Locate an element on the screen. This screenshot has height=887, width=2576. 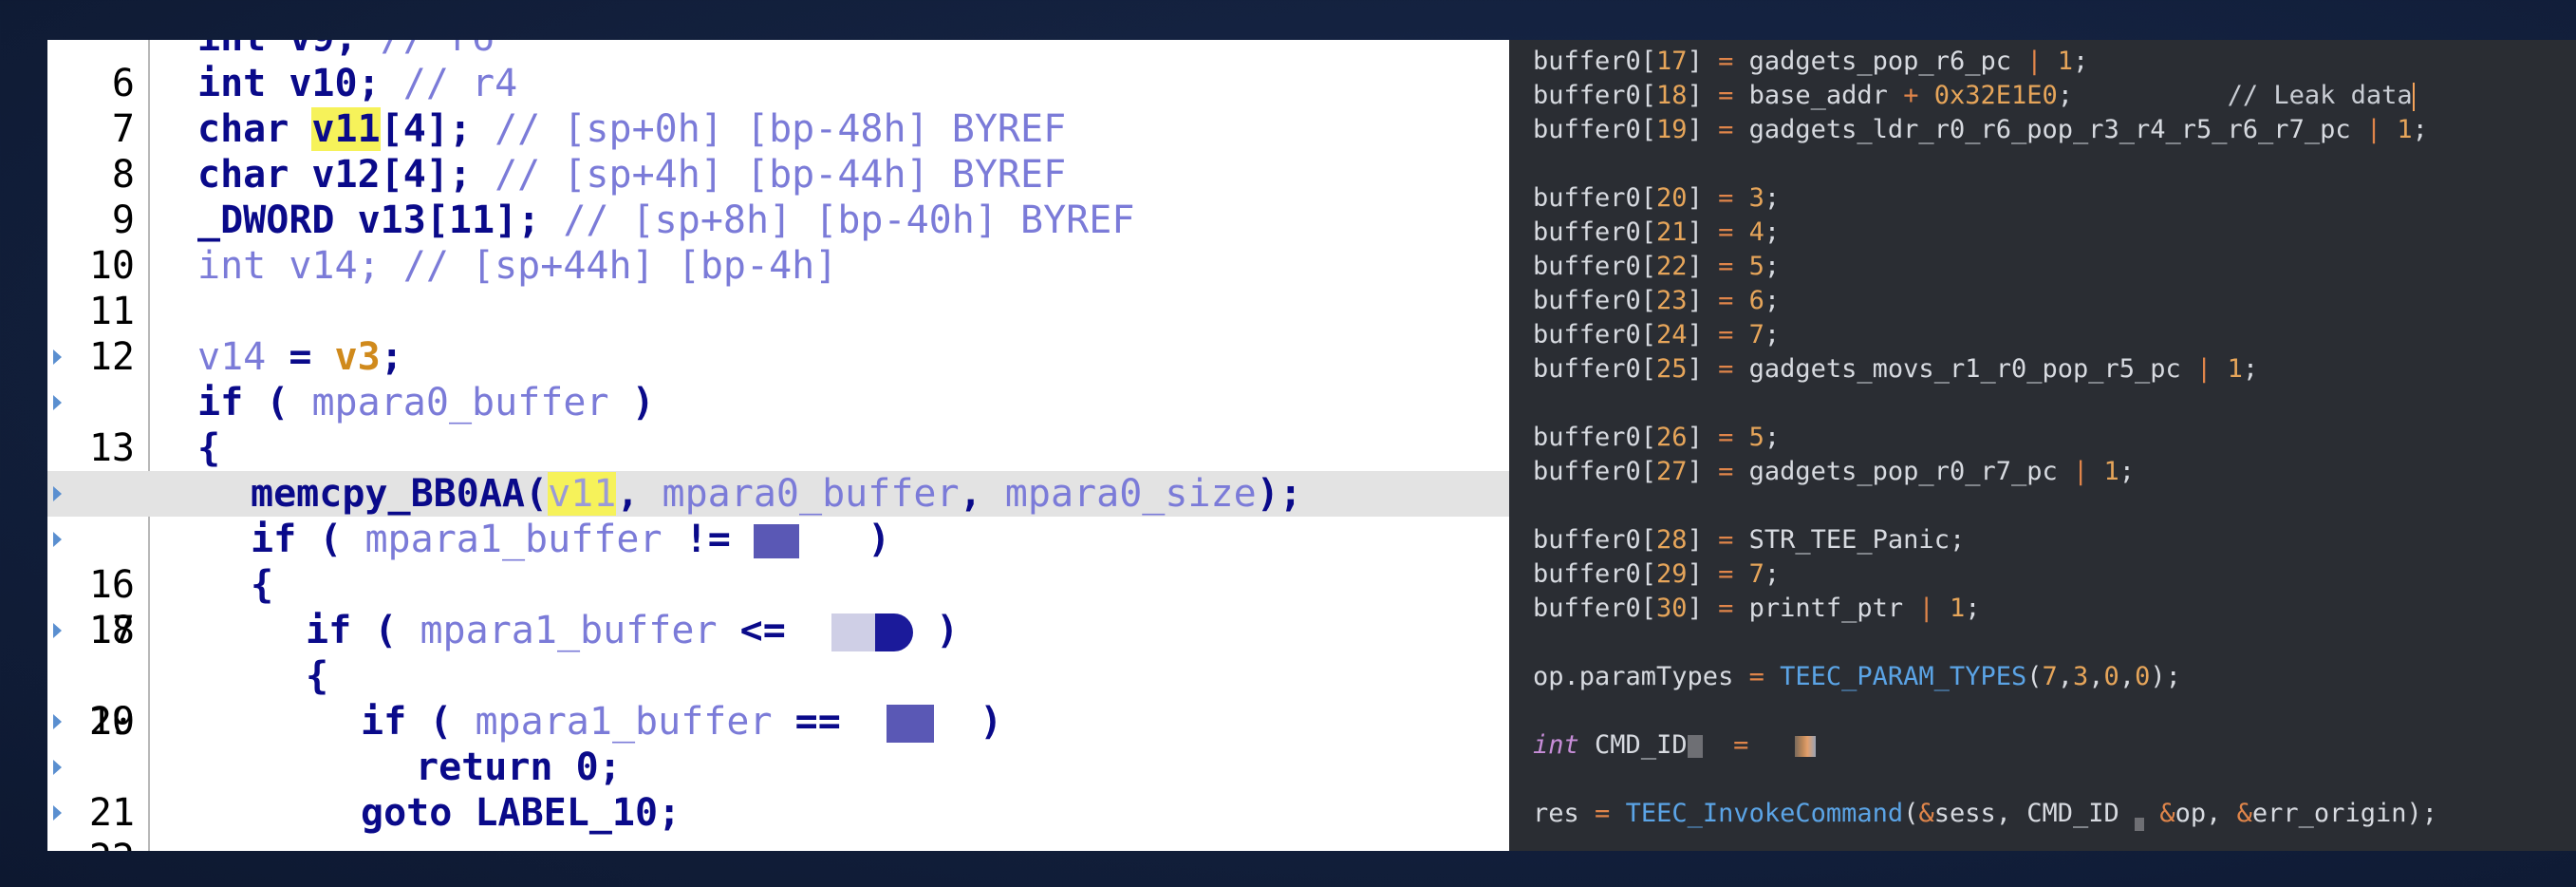
code-text: if ( mpara1_buffer != ) is located at coordinates (571, 539).